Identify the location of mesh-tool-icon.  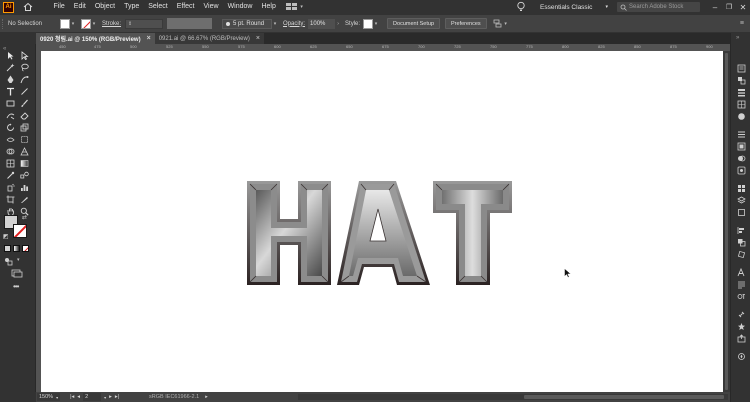
(10, 163).